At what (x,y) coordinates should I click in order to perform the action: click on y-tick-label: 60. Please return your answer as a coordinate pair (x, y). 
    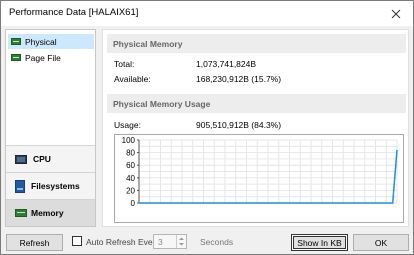
    Looking at the image, I should click on (130, 165).